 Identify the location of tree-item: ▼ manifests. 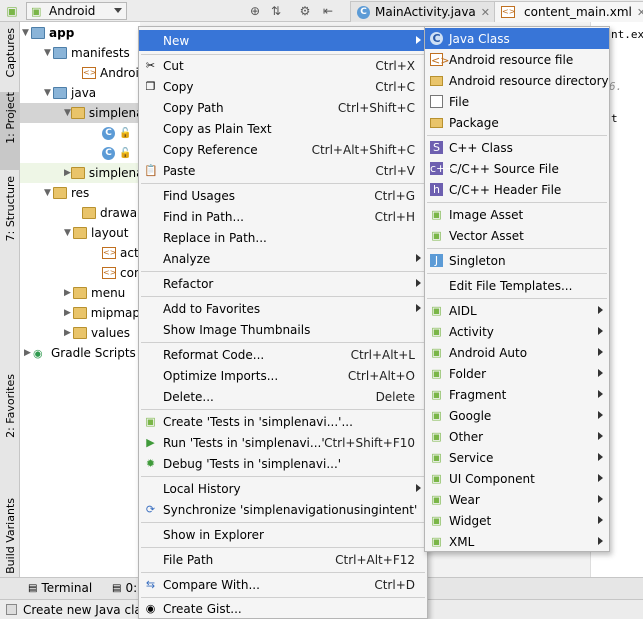
(80, 53).